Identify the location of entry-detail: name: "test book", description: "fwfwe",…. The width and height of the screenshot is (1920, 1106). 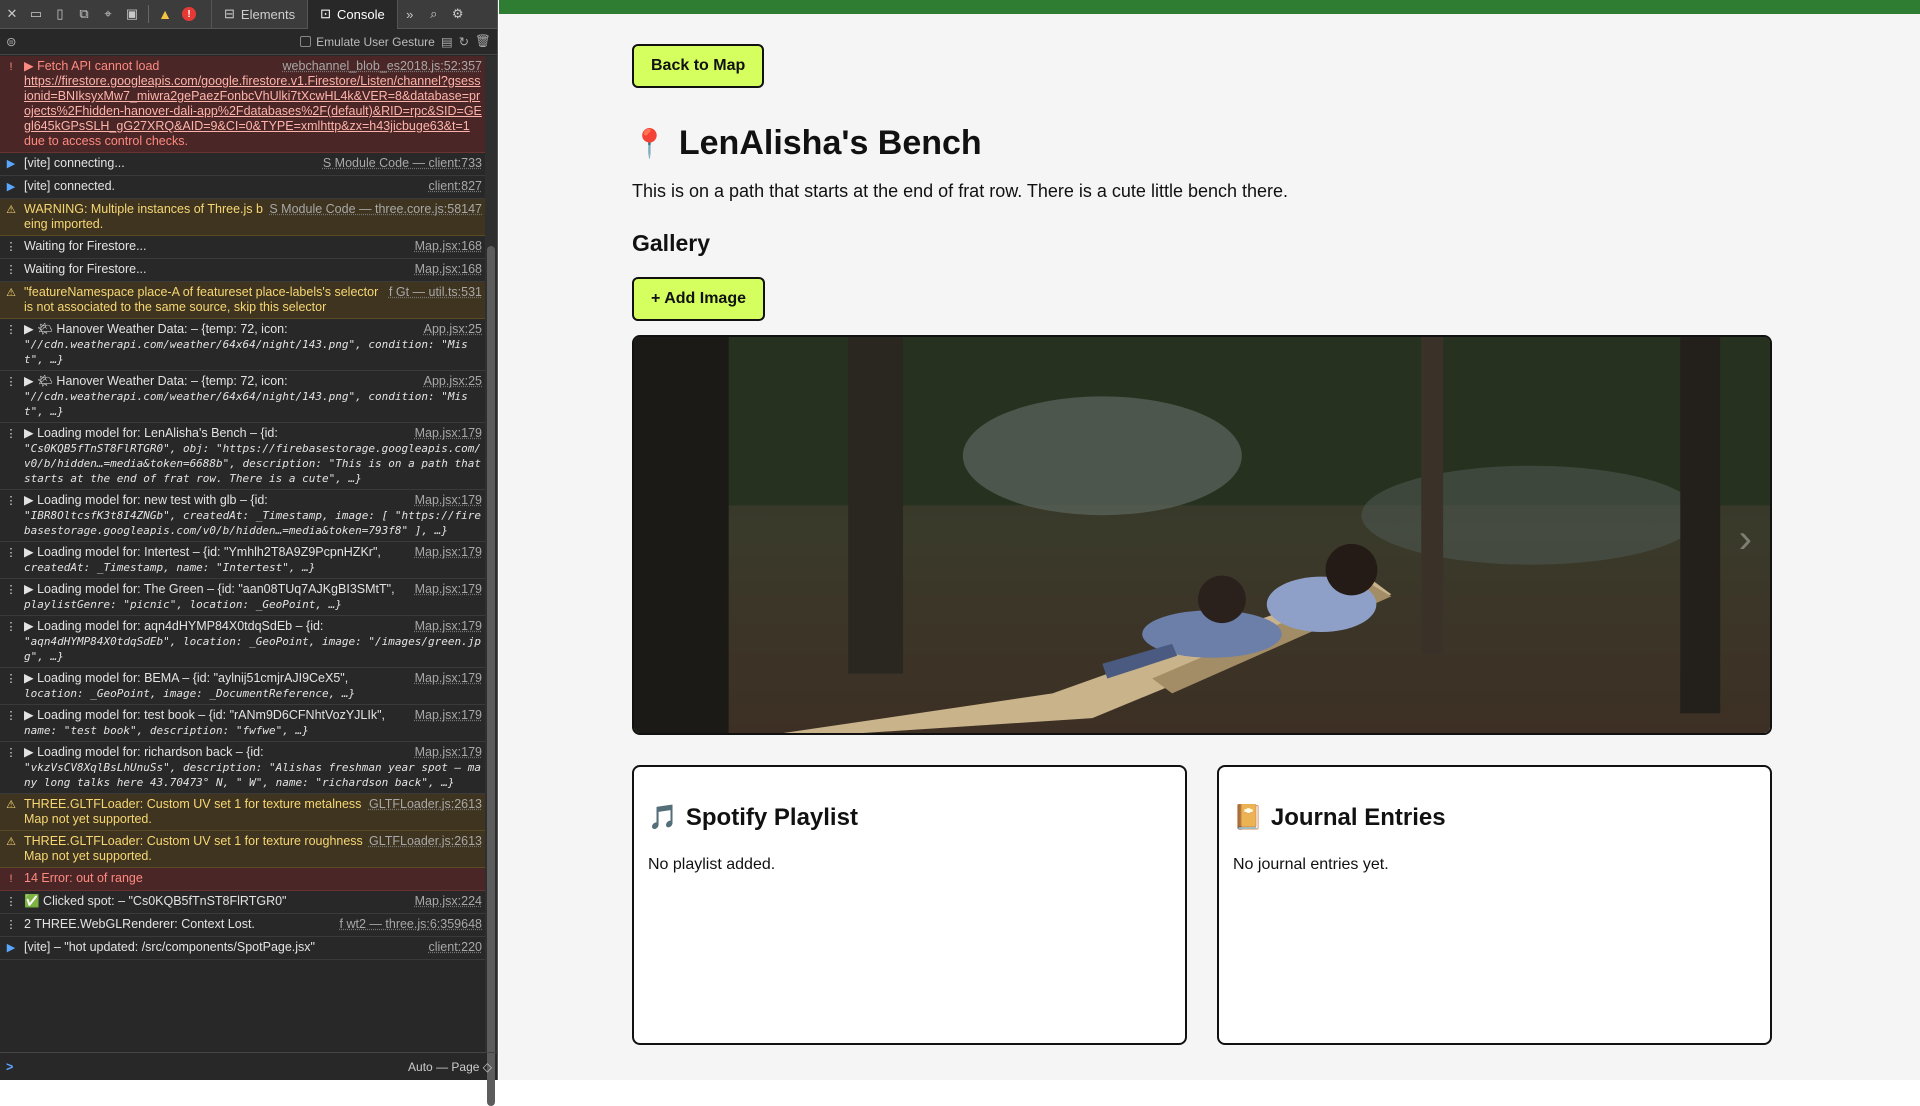
(166, 730).